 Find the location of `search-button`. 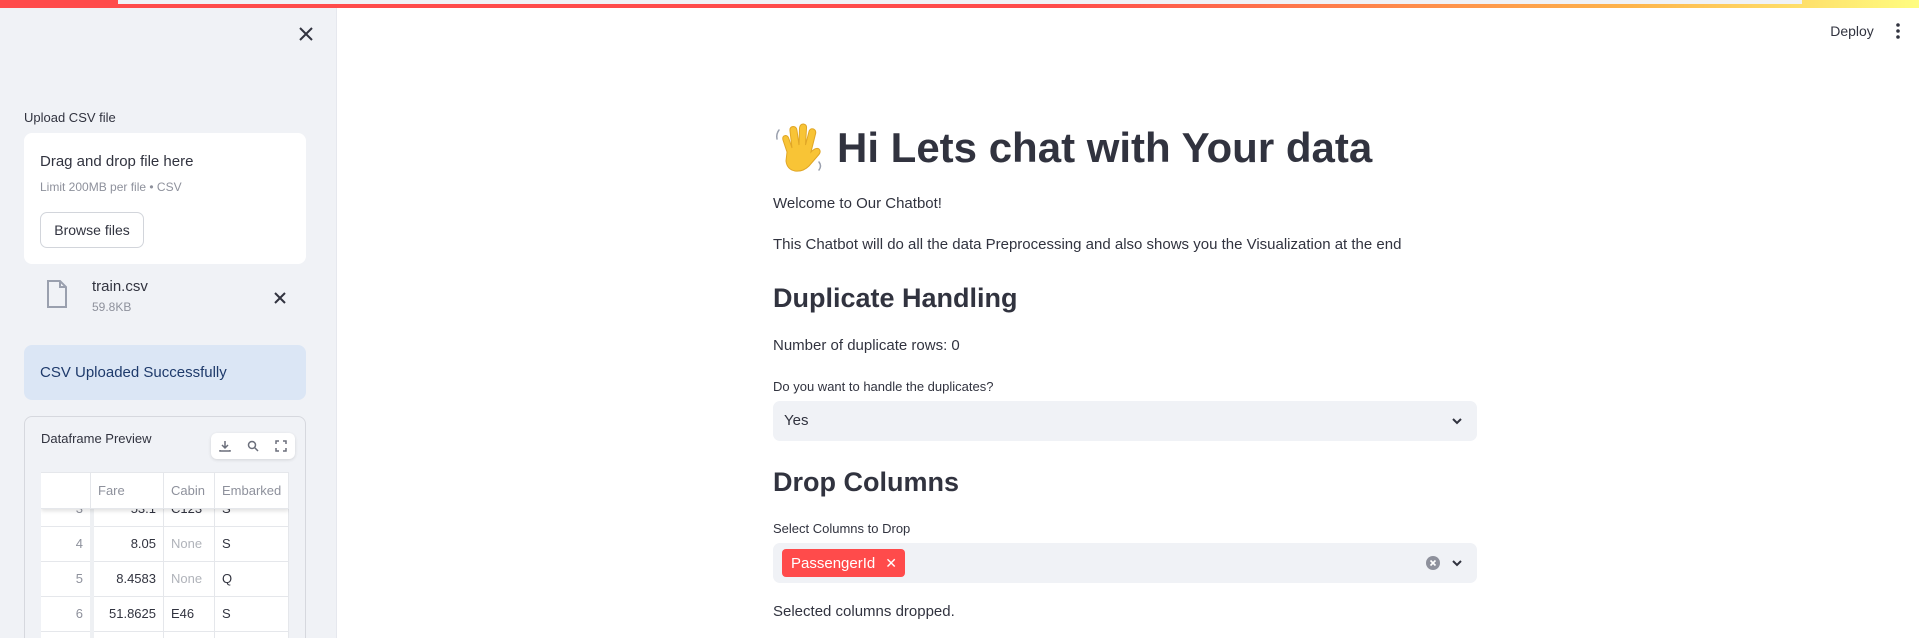

search-button is located at coordinates (253, 446).